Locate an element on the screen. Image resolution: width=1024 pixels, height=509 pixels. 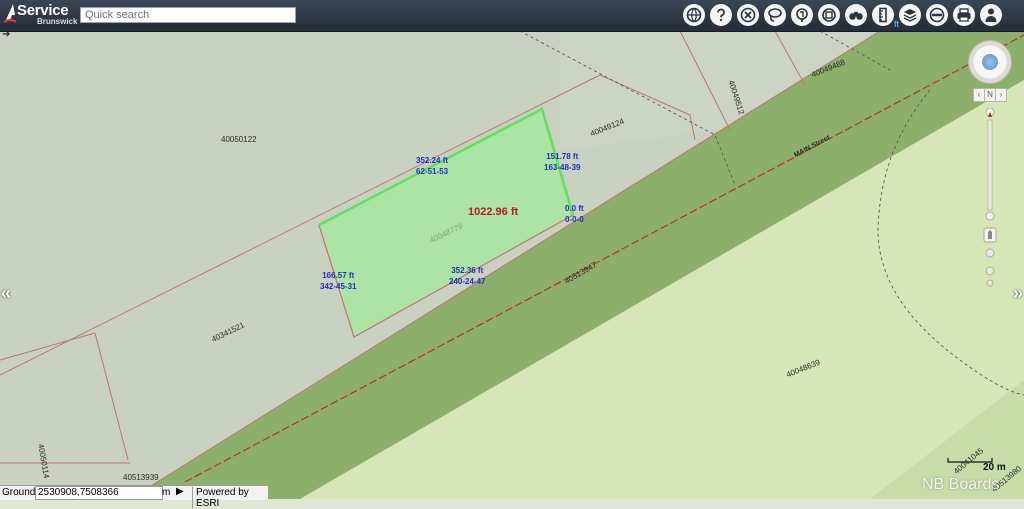
service-brunswick-logo: Service Brunswick is located at coordinates (40, 15).